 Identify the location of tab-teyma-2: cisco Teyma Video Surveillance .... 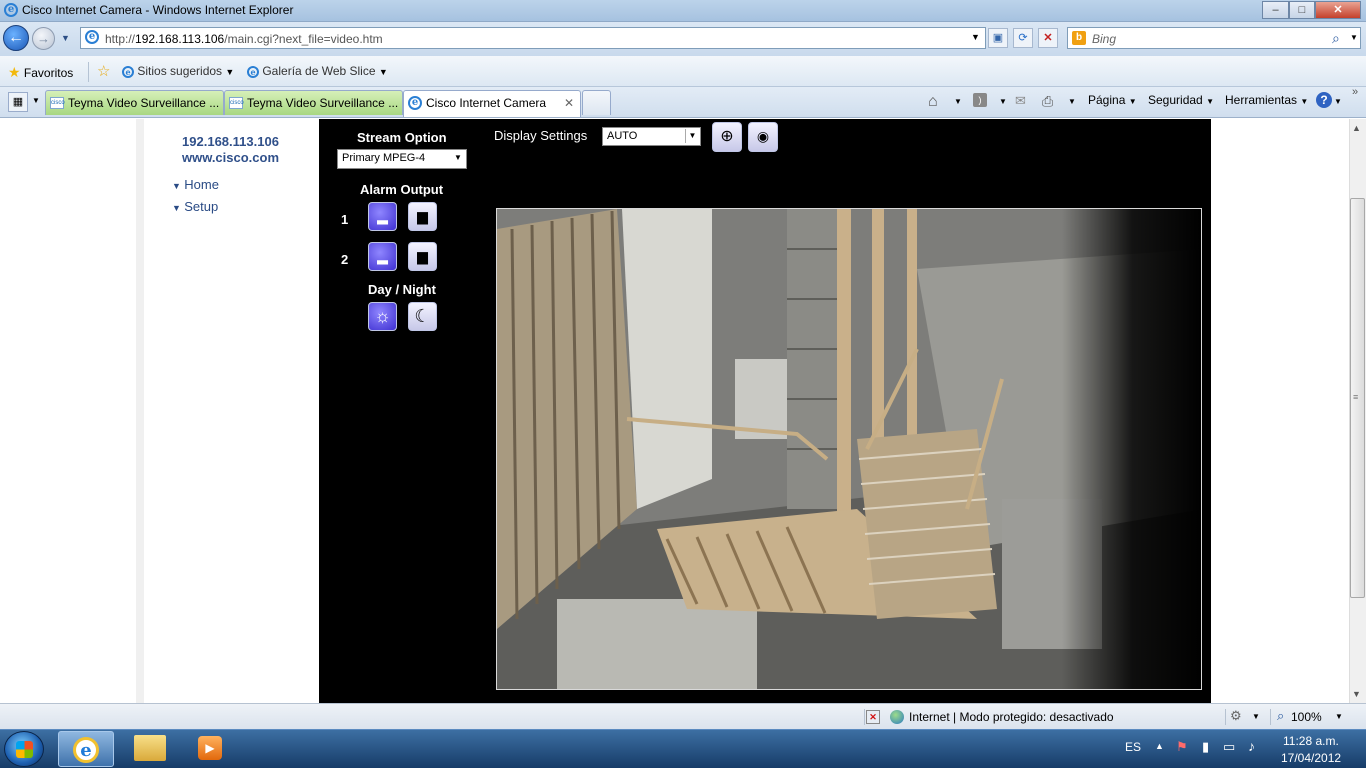
(313, 102).